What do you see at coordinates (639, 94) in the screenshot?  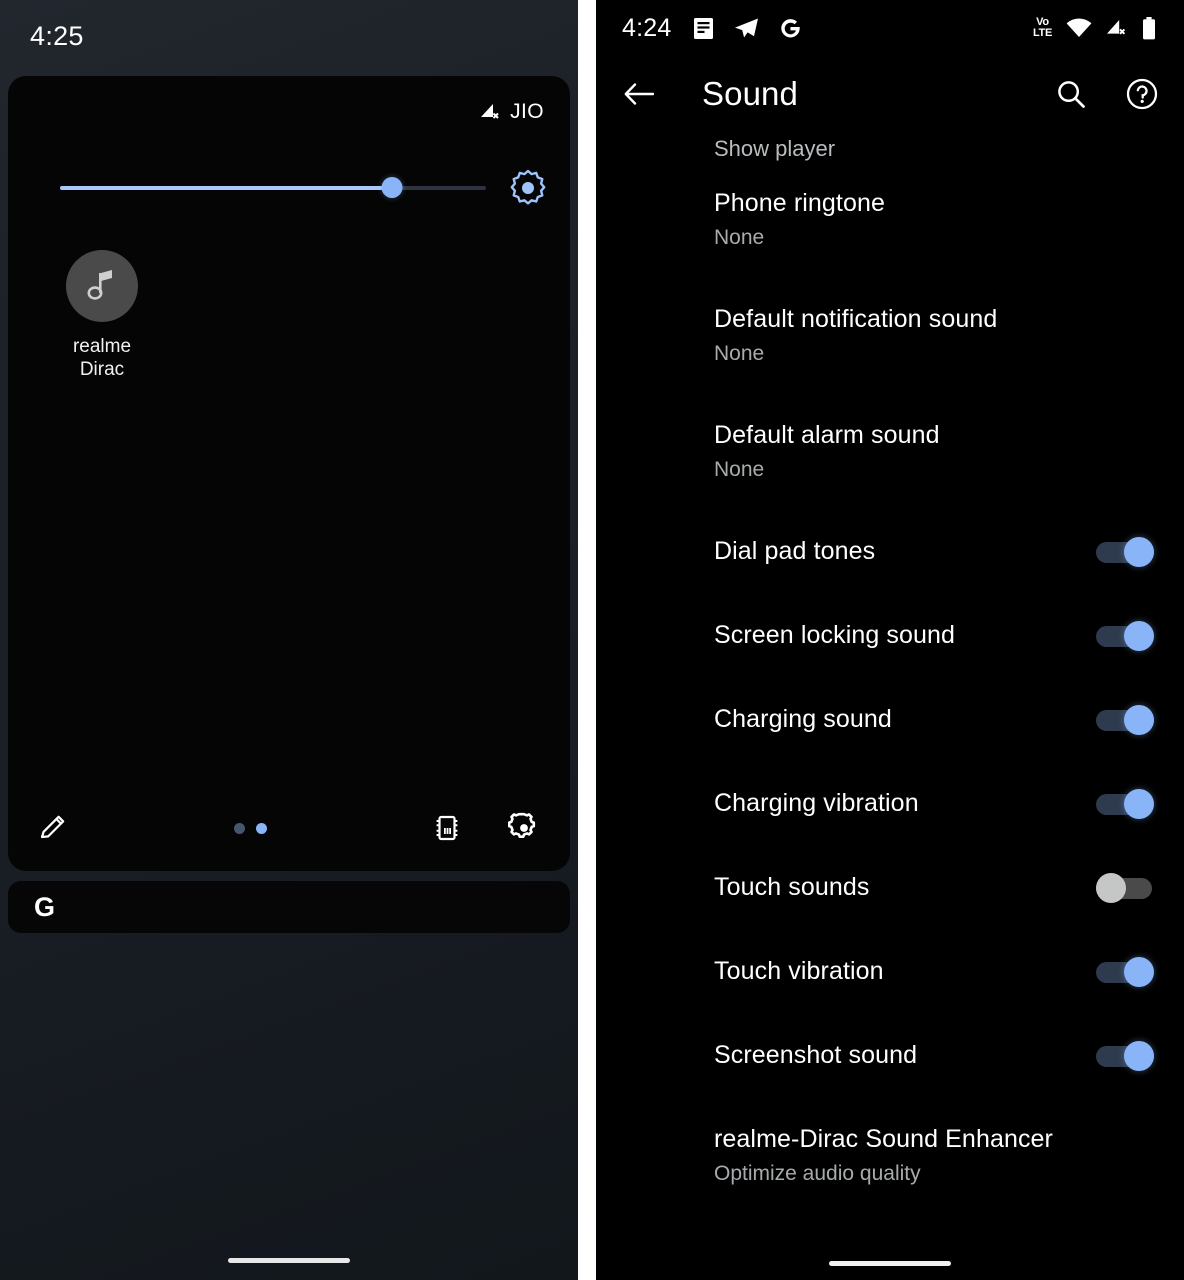 I see `back-arrow-icon` at bounding box center [639, 94].